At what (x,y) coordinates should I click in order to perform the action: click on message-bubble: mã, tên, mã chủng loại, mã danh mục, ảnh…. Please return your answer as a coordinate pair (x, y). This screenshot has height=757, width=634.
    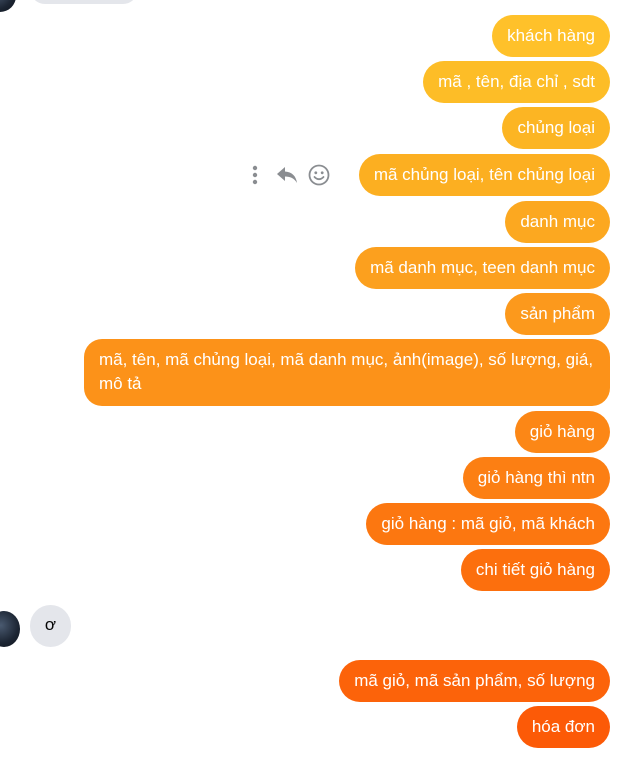
    Looking at the image, I should click on (347, 372).